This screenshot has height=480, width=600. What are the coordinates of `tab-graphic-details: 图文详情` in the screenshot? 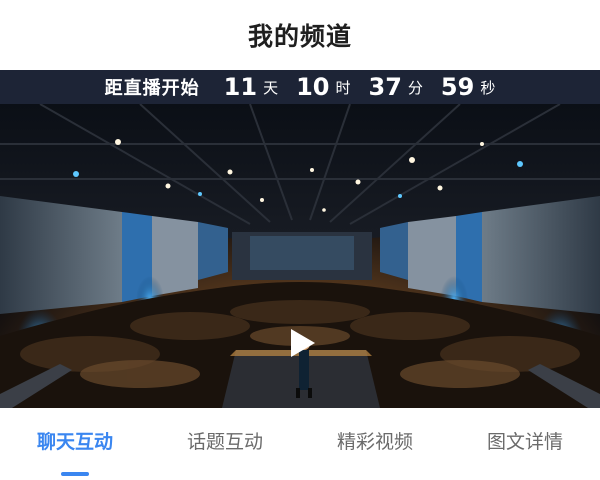 It's located at (525, 444).